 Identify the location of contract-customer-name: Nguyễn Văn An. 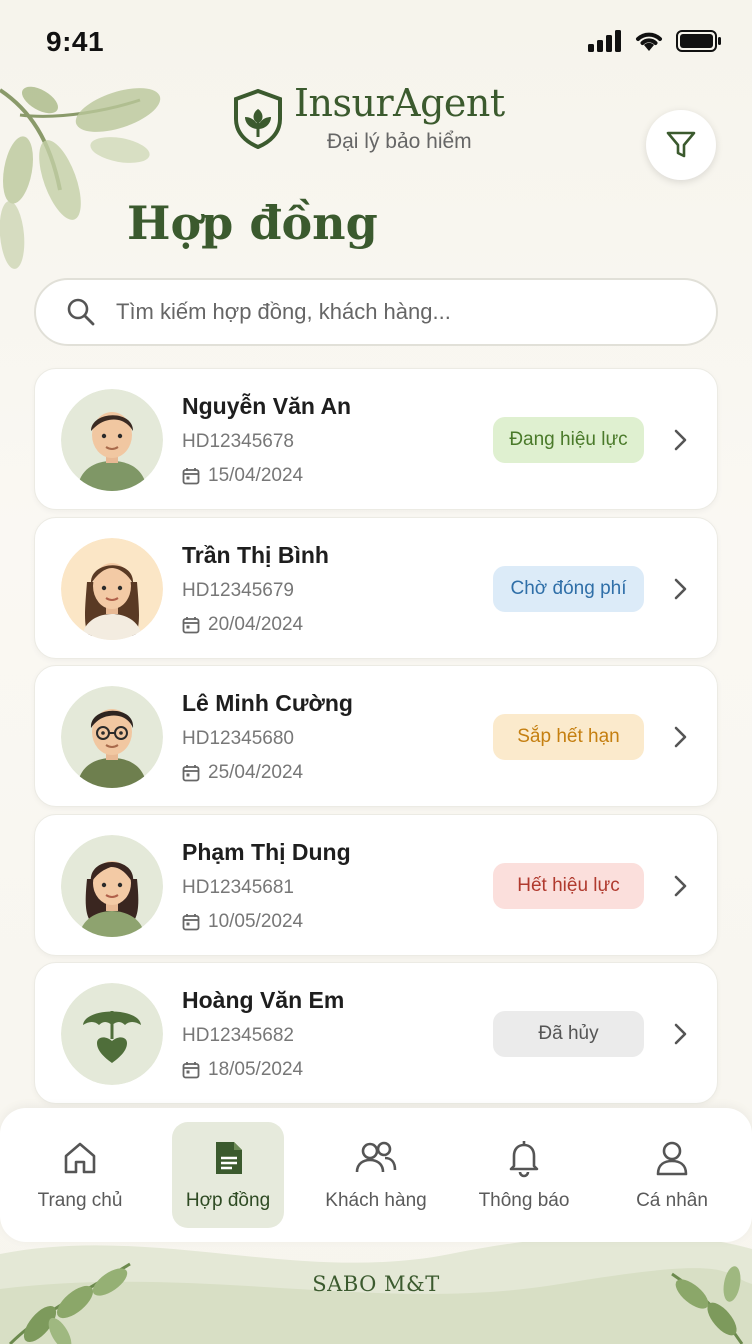
(267, 406).